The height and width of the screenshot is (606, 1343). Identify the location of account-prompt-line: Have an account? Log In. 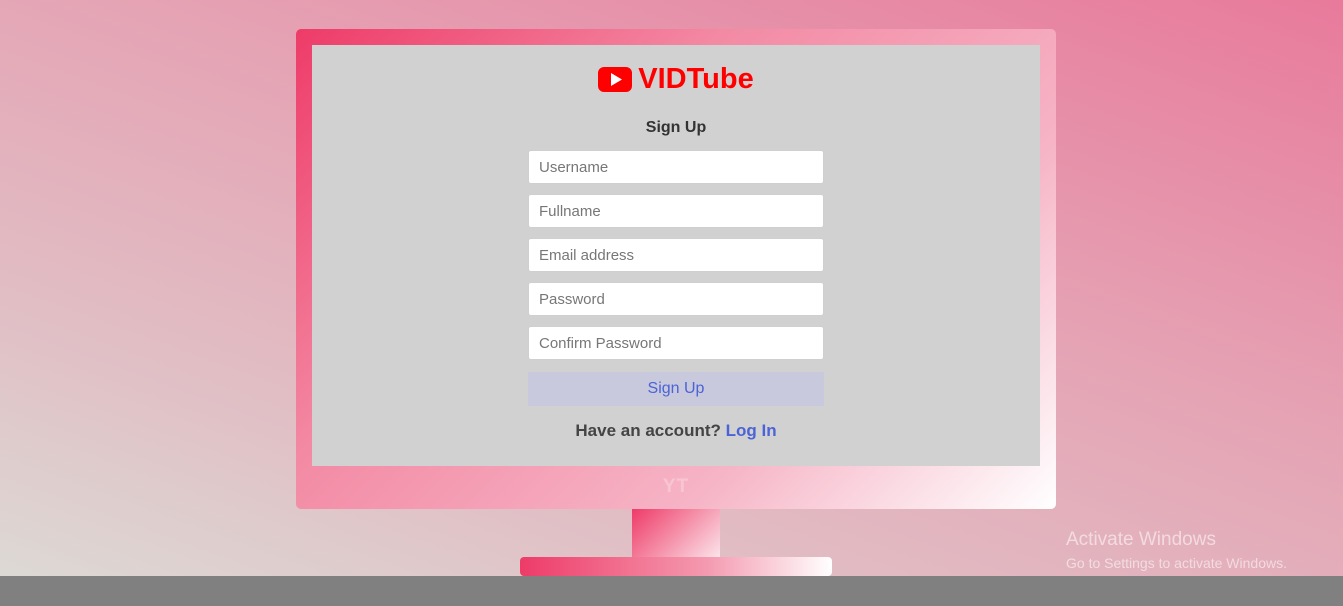
(676, 431).